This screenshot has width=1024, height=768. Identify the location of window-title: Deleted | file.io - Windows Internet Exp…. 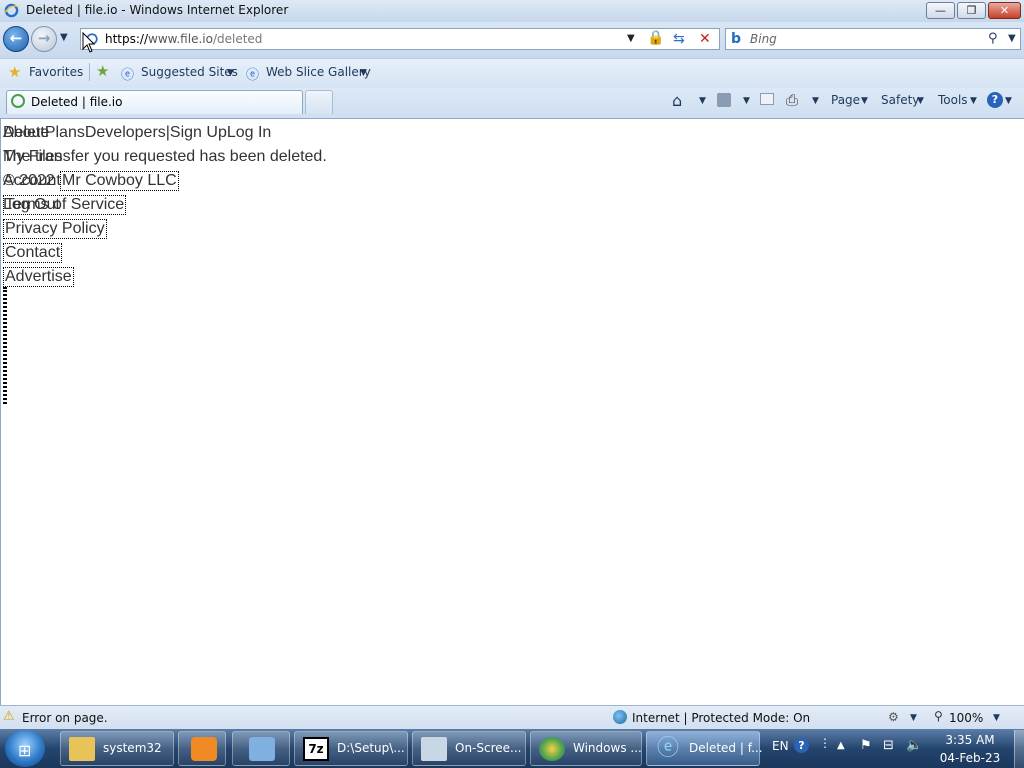
(157, 10).